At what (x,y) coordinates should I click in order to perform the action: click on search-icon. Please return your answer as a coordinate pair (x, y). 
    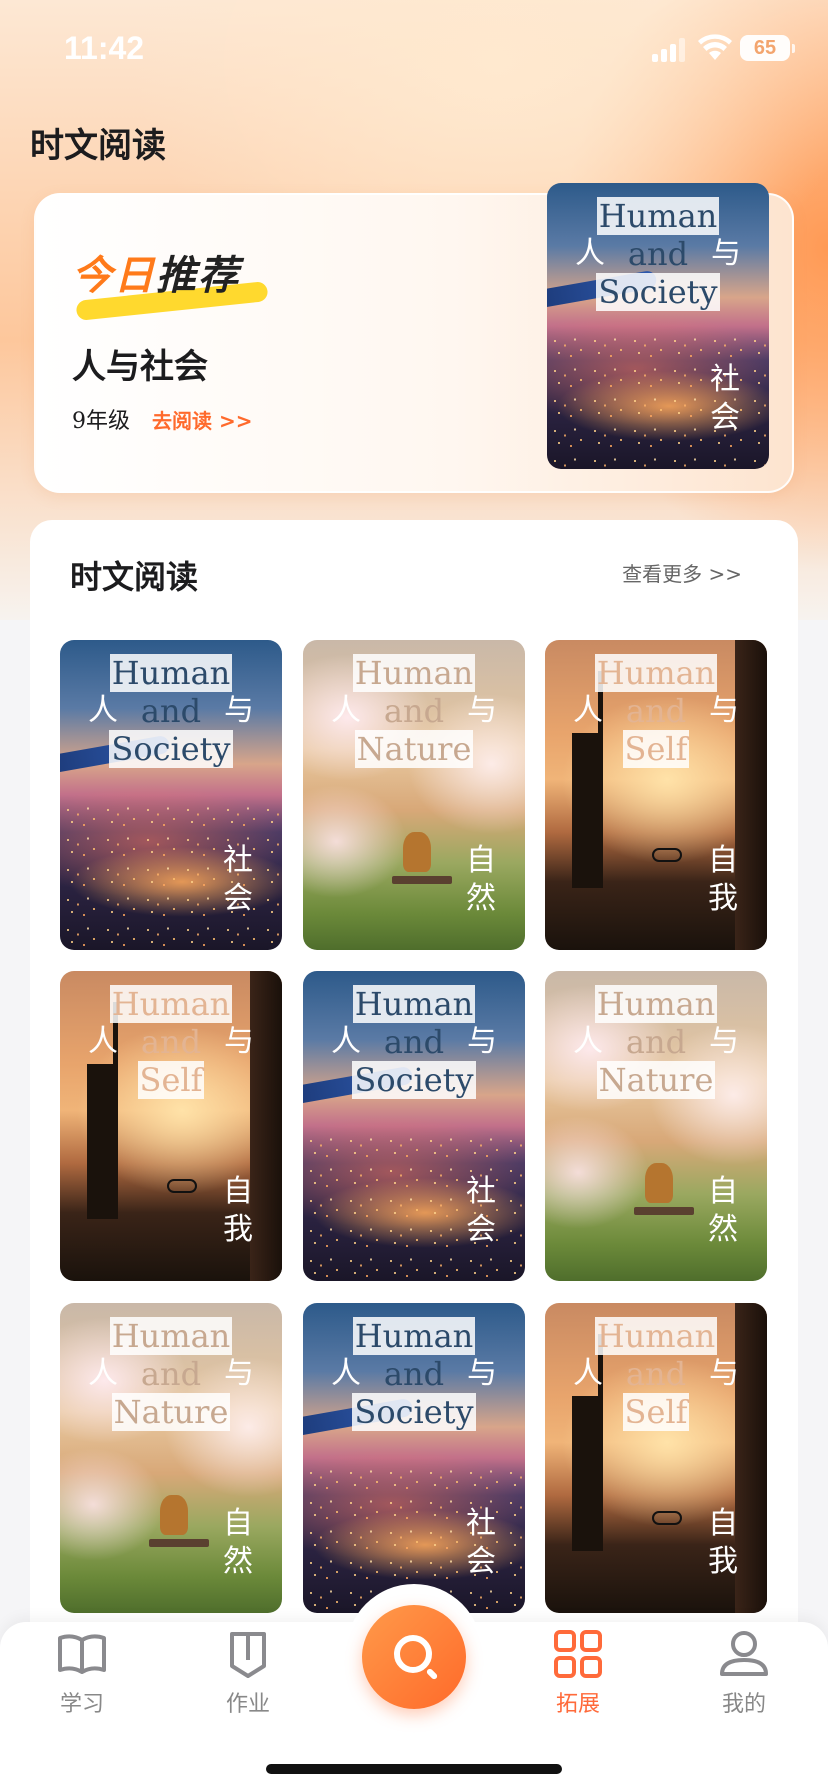
    Looking at the image, I should click on (413, 1654).